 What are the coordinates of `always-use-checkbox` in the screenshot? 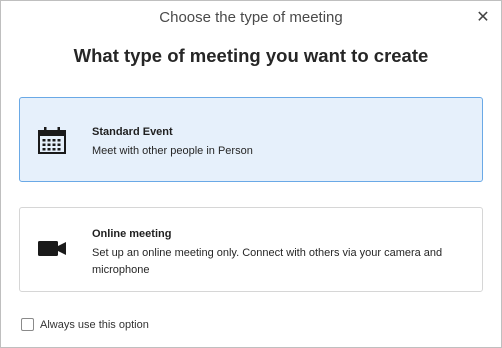 It's located at (27, 324).